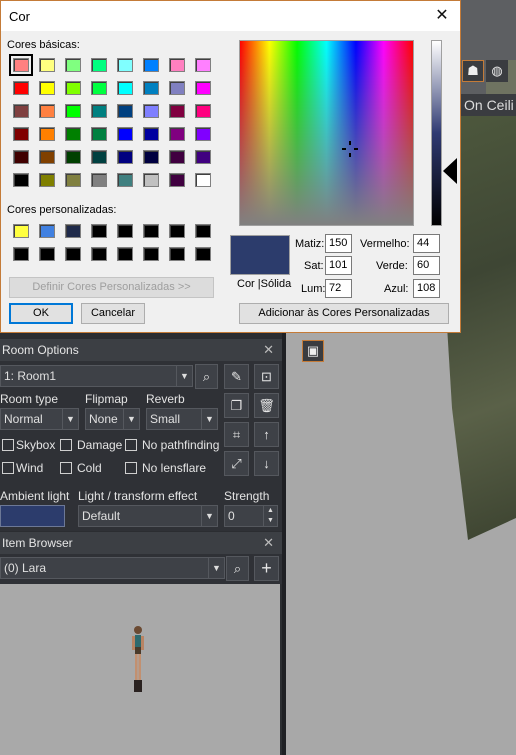 This screenshot has height=755, width=516. Describe the element at coordinates (266, 376) in the screenshot. I see `lock-icon: ⊡` at that location.